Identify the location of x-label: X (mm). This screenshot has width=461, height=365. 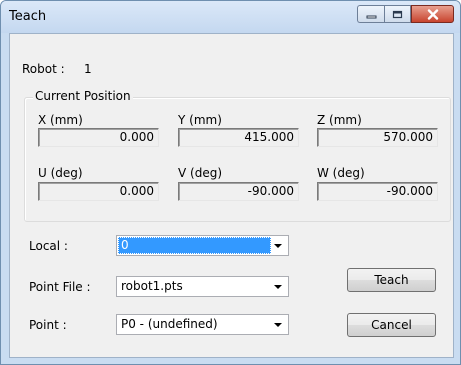
(60, 120).